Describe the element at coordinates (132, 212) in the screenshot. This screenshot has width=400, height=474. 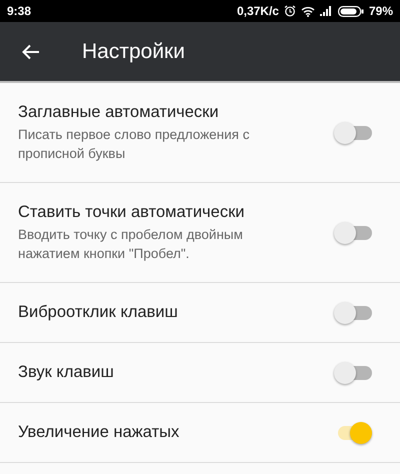
I see `setting-title: Ставить точки автоматически` at that location.